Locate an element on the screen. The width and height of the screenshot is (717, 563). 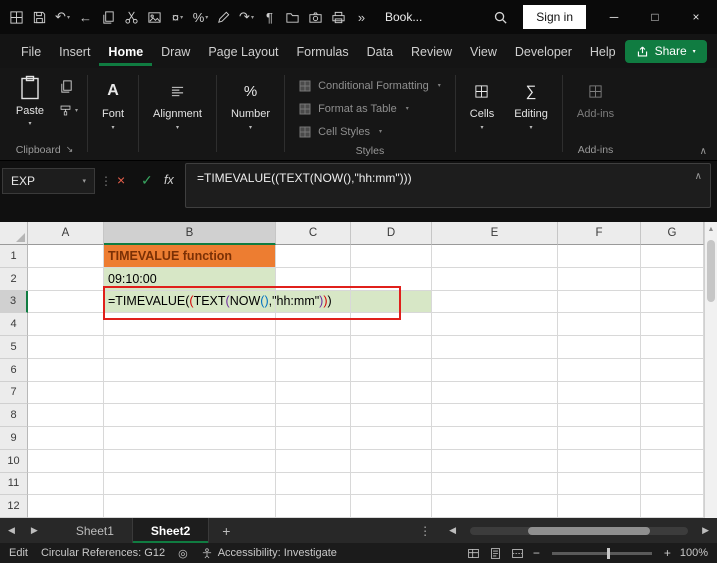
cell-G3 is located at coordinates (672, 302).